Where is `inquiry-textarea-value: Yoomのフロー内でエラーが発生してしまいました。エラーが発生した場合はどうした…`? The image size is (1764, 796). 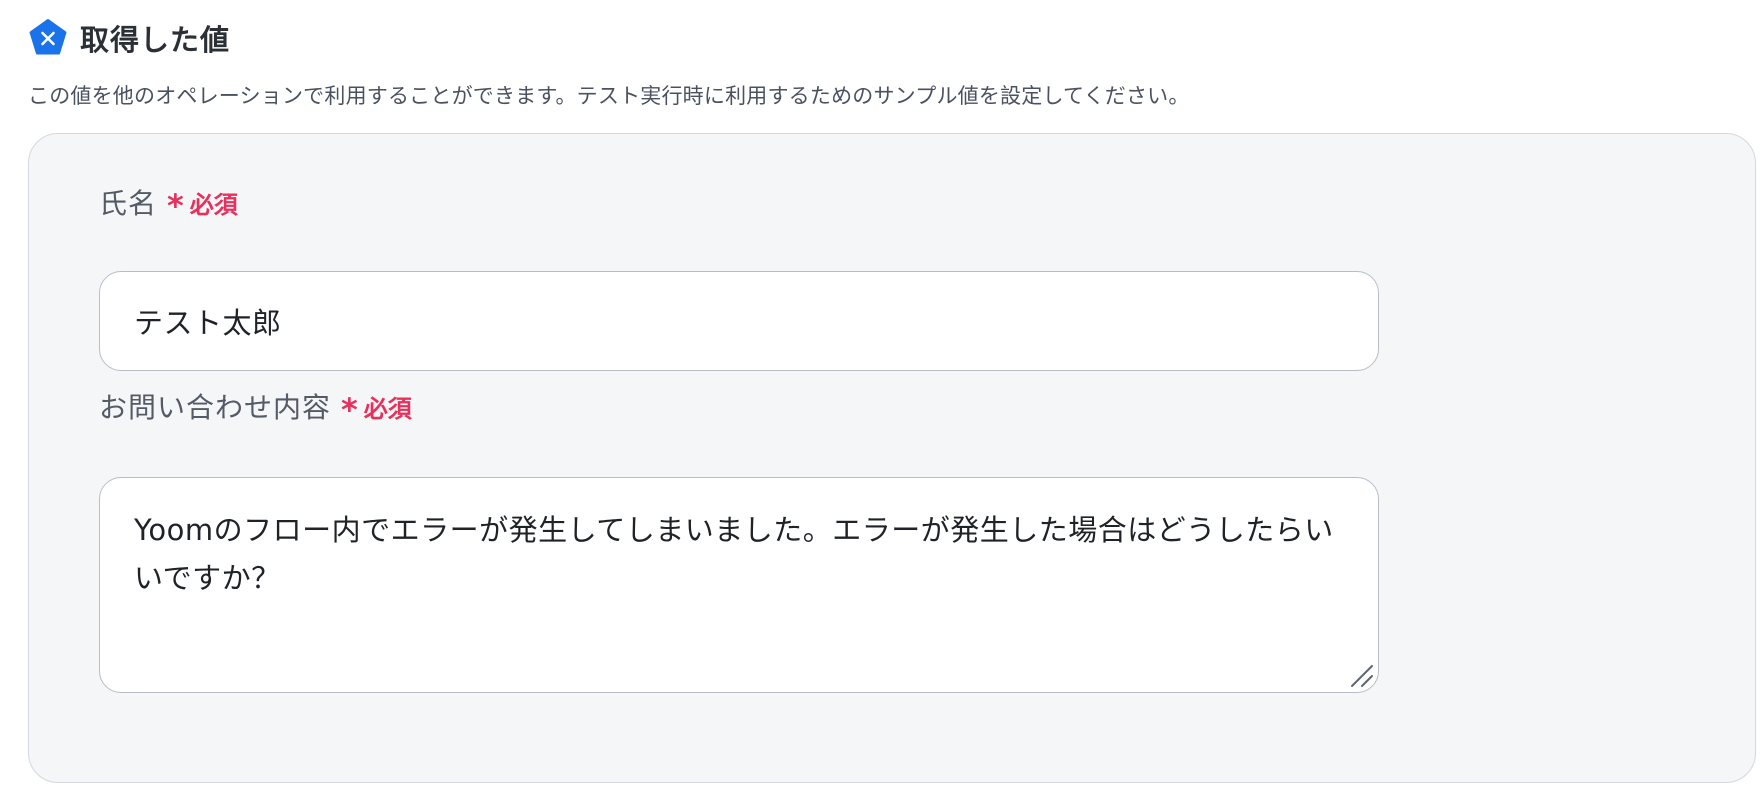 inquiry-textarea-value: Yoomのフロー内でエラーが発生してしまいました。エラーが発生した場合はどうした… is located at coordinates (734, 554).